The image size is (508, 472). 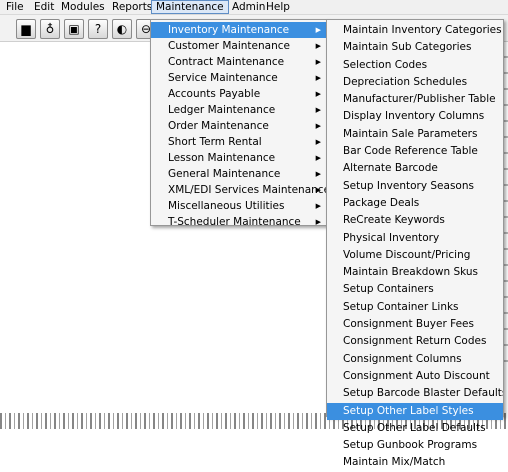 What do you see at coordinates (415, 47) in the screenshot?
I see `submenu-item: Maintain Sub Categories` at bounding box center [415, 47].